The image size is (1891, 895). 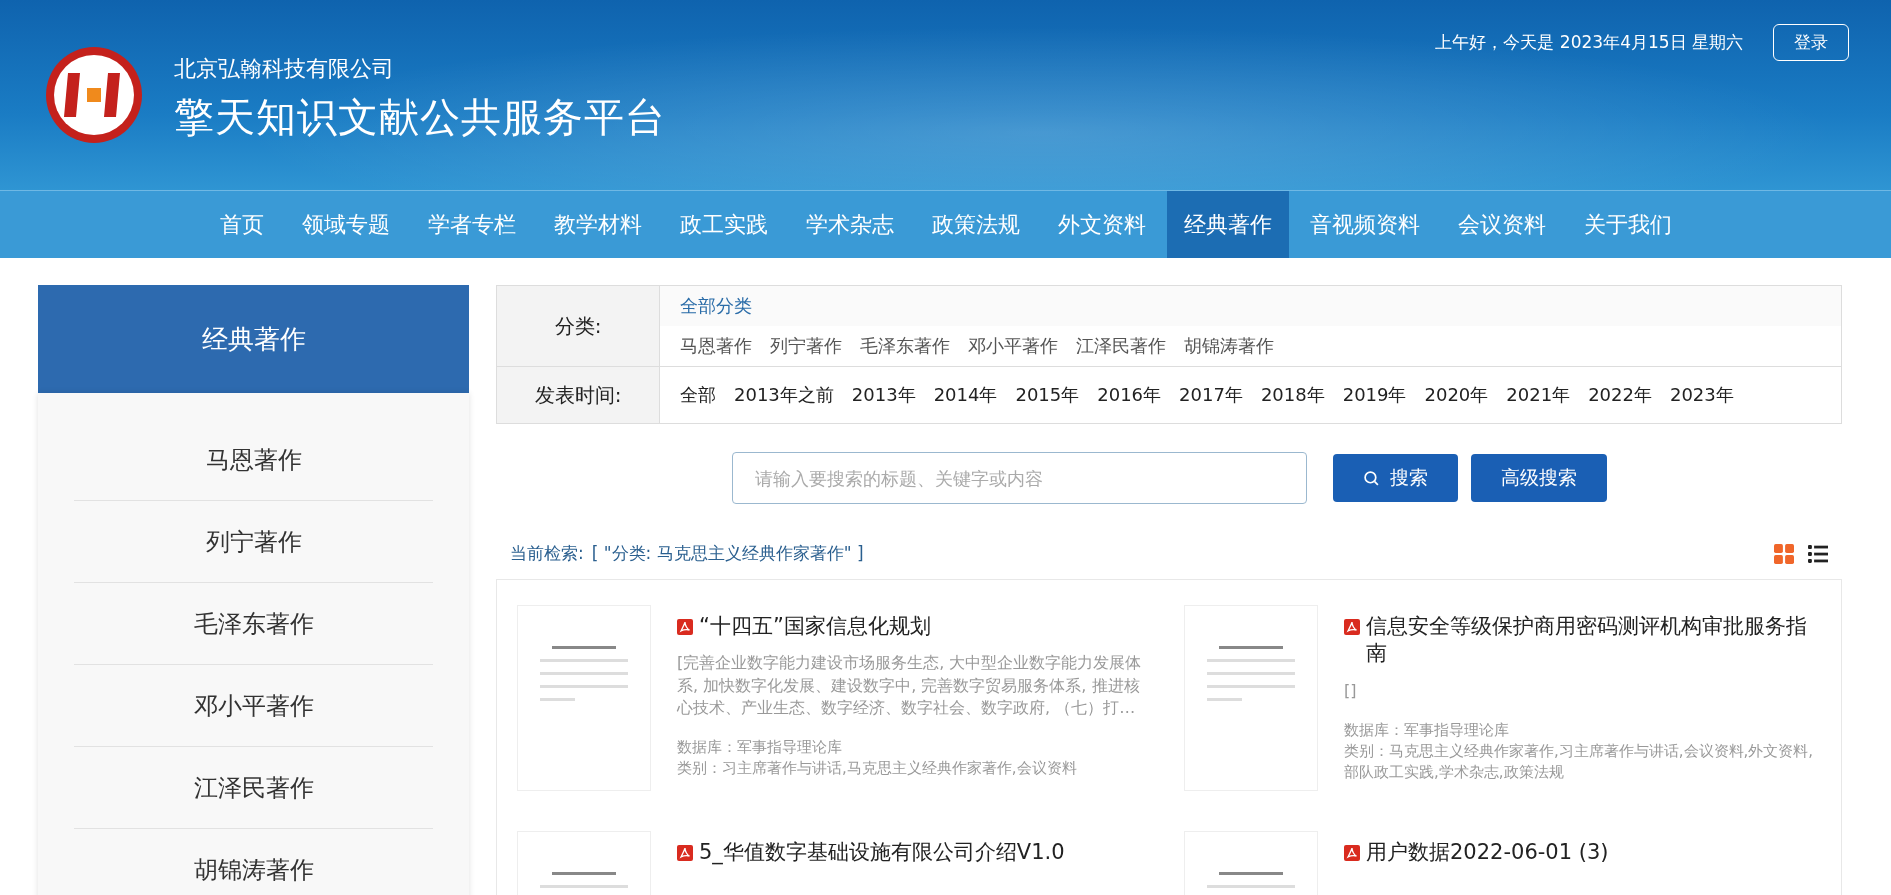 I want to click on result-title: 用户数据2022-06-01 (3), so click(x=1487, y=853).